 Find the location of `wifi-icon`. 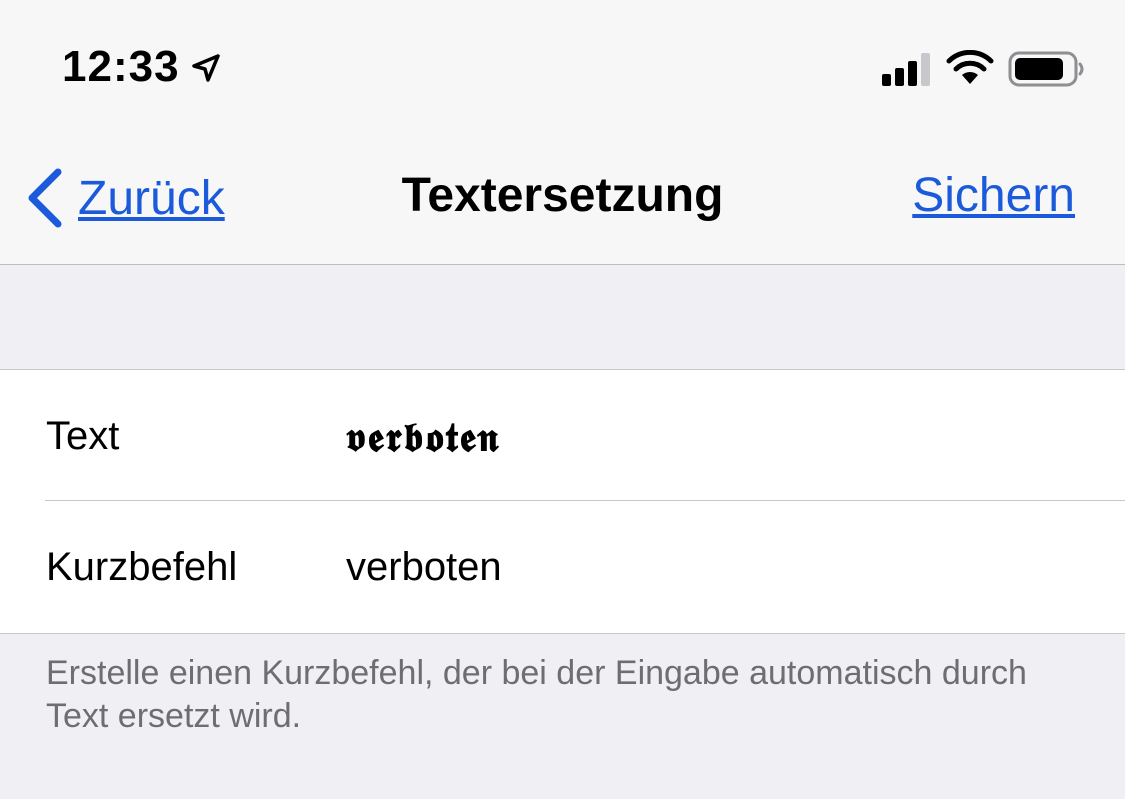

wifi-icon is located at coordinates (970, 67).